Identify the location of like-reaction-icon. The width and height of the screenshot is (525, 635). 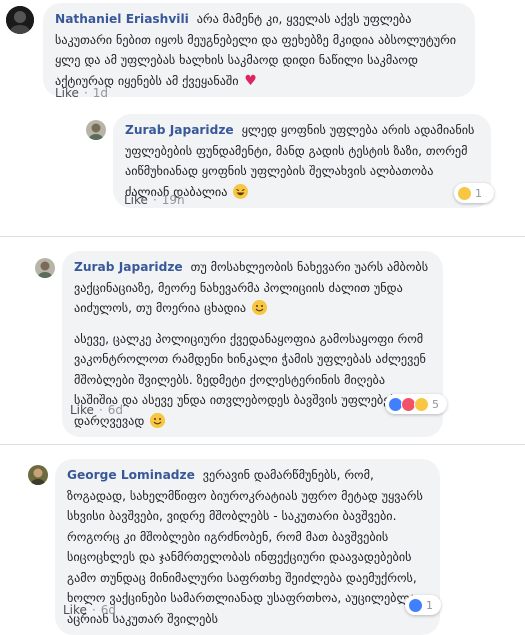
(415, 605).